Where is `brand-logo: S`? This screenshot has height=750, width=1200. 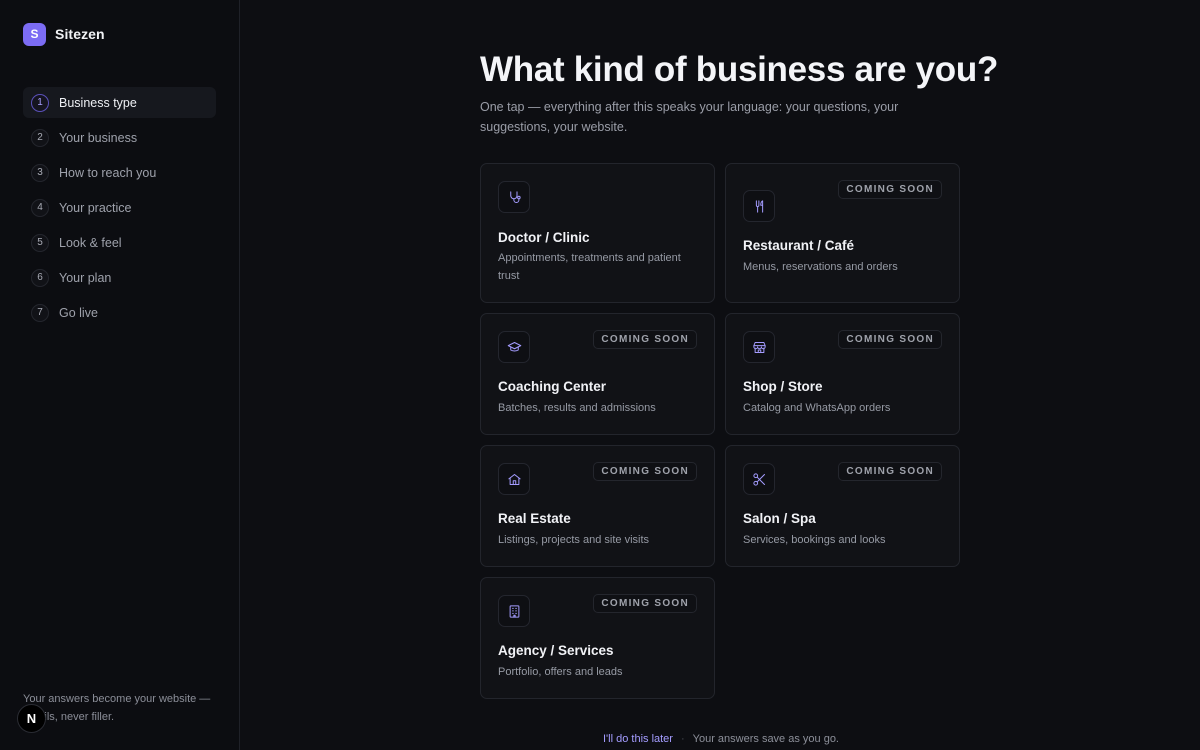
brand-logo: S is located at coordinates (34, 34).